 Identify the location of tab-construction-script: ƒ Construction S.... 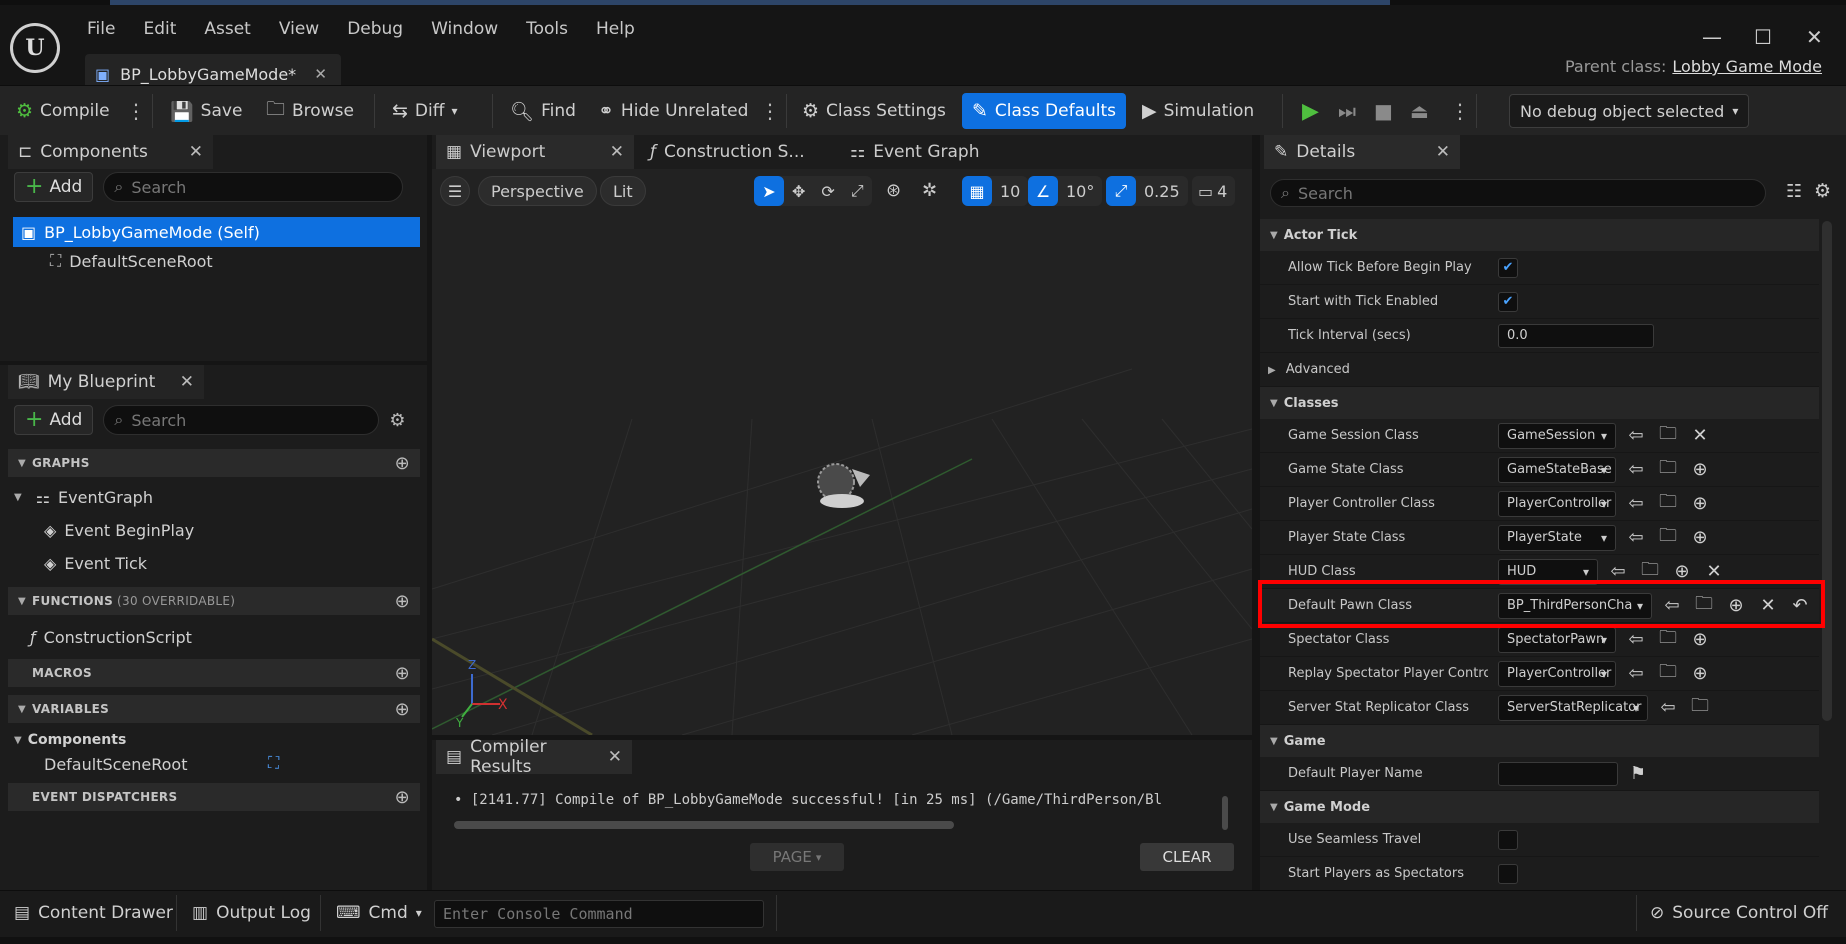
(727, 152).